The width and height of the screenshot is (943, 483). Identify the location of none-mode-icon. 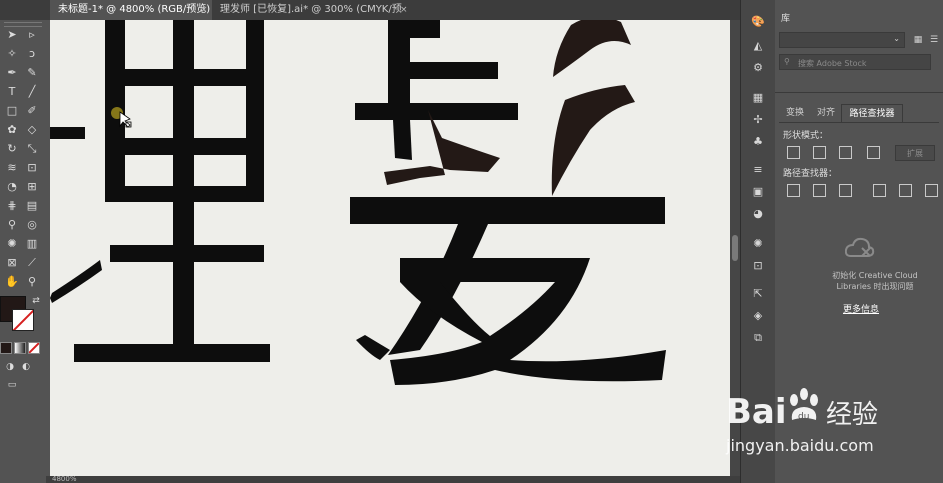
(34, 348).